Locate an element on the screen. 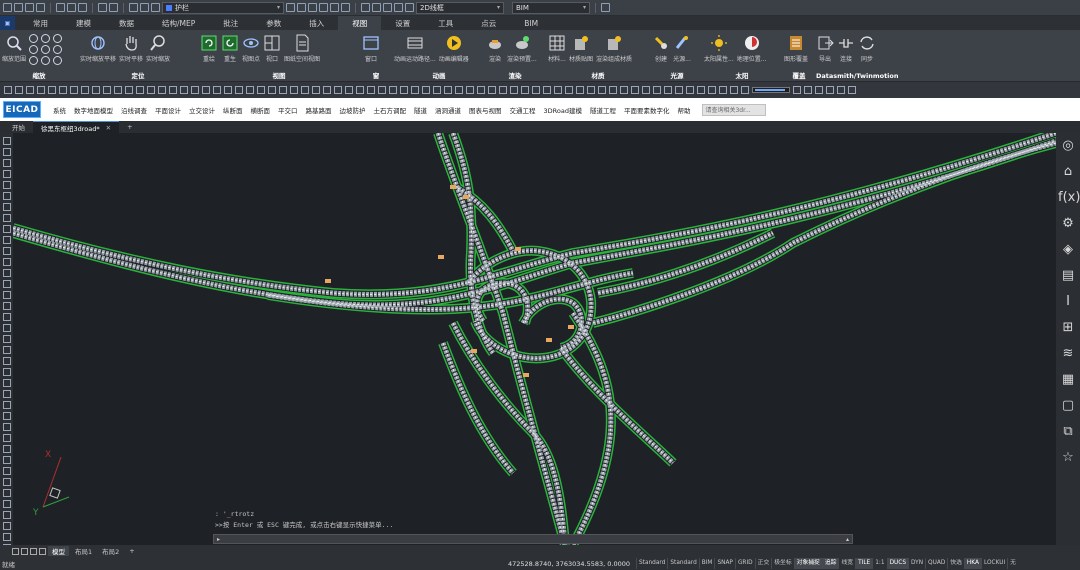 The image size is (1080, 570). tab-annotate: 批注 is located at coordinates (230, 23).